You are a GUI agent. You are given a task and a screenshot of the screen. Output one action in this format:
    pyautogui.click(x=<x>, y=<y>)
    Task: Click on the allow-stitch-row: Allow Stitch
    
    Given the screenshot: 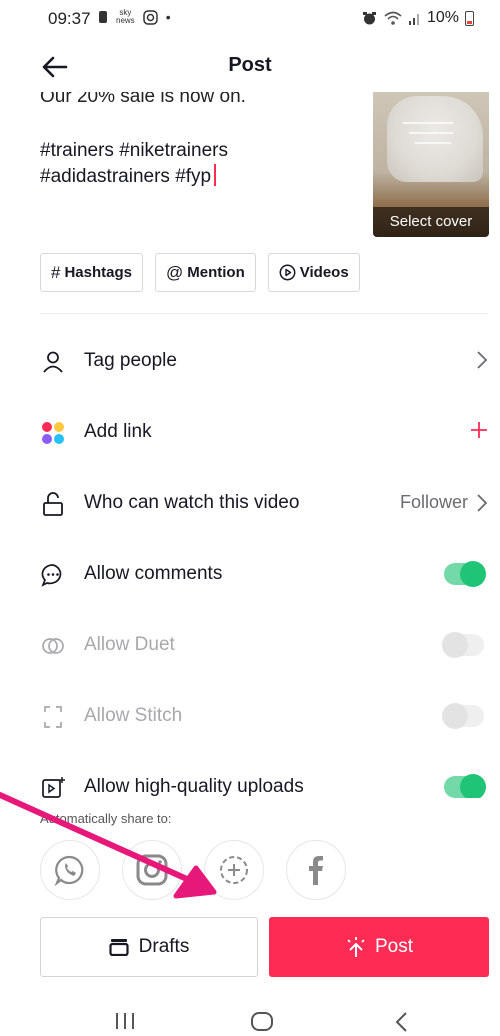 What is the action you would take?
    pyautogui.click(x=250, y=716)
    